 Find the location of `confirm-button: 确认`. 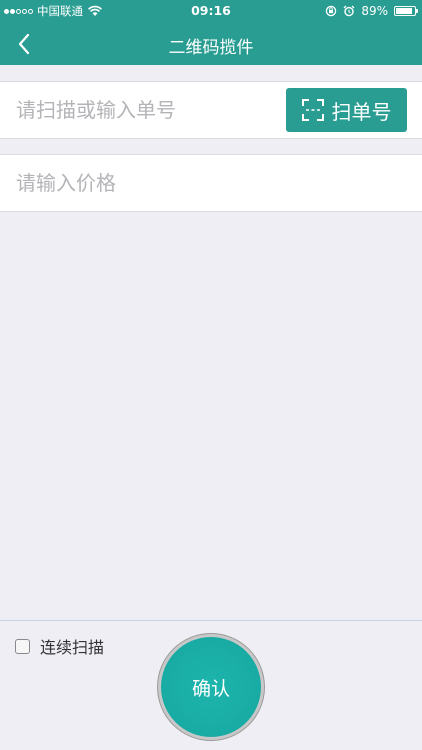

confirm-button: 确认 is located at coordinates (211, 687).